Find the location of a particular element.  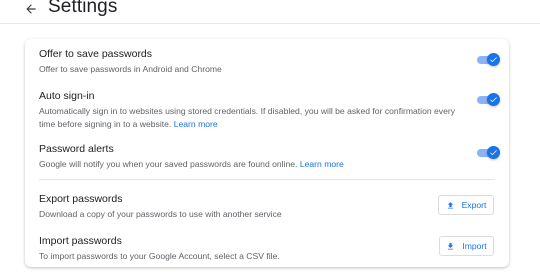

auto-sign-in-description-line2: time before signing in to a website. is located at coordinates (105, 123).